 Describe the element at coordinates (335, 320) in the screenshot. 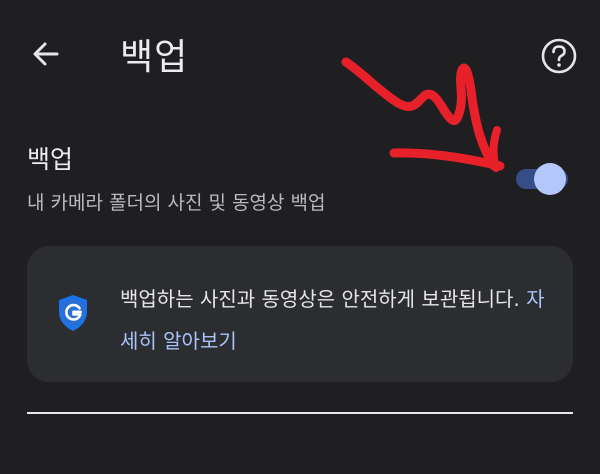

I see `info-text-block: 백업하는 사진과 동영상은 안전하게 보관됩니다. 자세히 알아보기` at that location.